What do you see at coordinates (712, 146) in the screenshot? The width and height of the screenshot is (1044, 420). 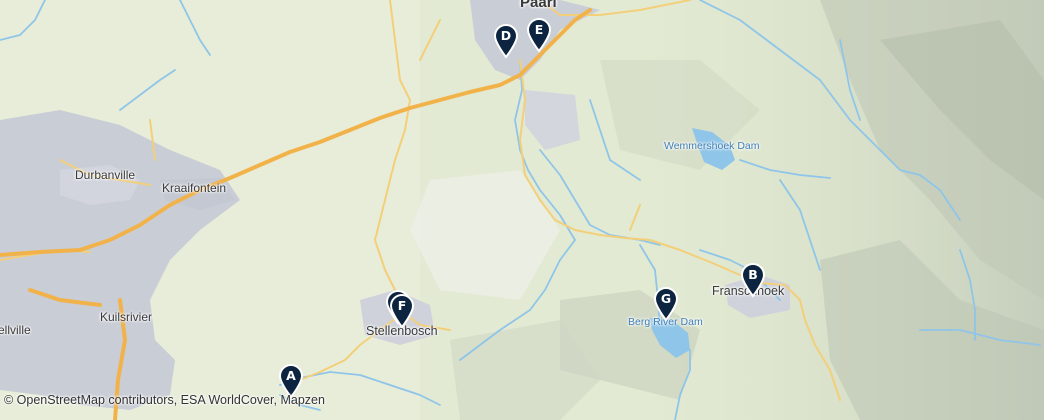 I see `place-label-wemmershoek-dam: Wemmershoek Dam` at bounding box center [712, 146].